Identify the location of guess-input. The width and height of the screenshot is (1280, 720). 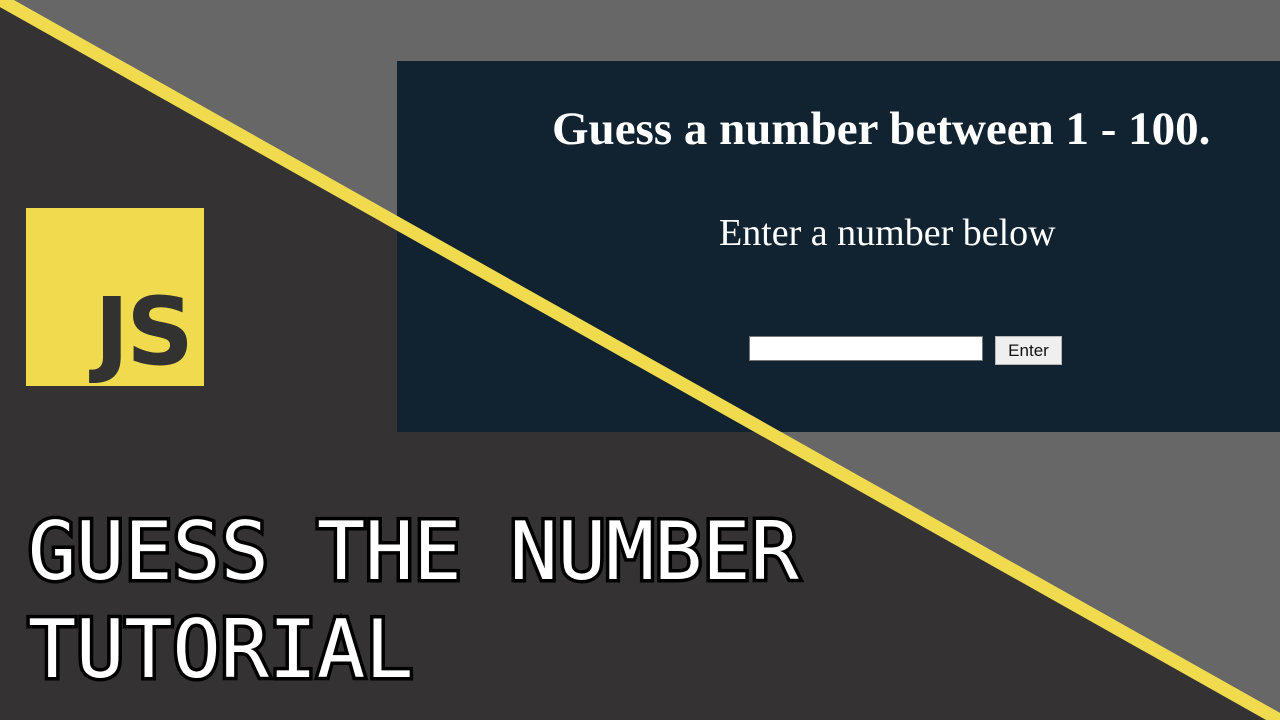
(866, 348).